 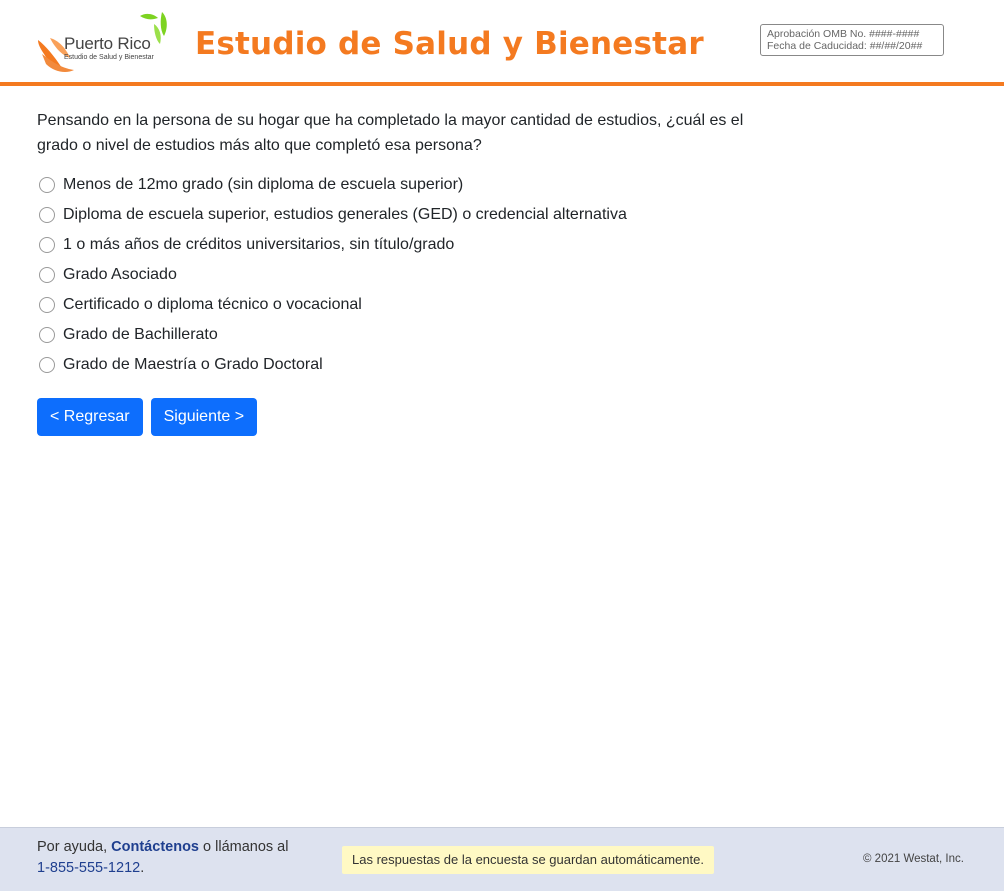 I want to click on copyright: © 2021 Westat, Inc., so click(x=913, y=859).